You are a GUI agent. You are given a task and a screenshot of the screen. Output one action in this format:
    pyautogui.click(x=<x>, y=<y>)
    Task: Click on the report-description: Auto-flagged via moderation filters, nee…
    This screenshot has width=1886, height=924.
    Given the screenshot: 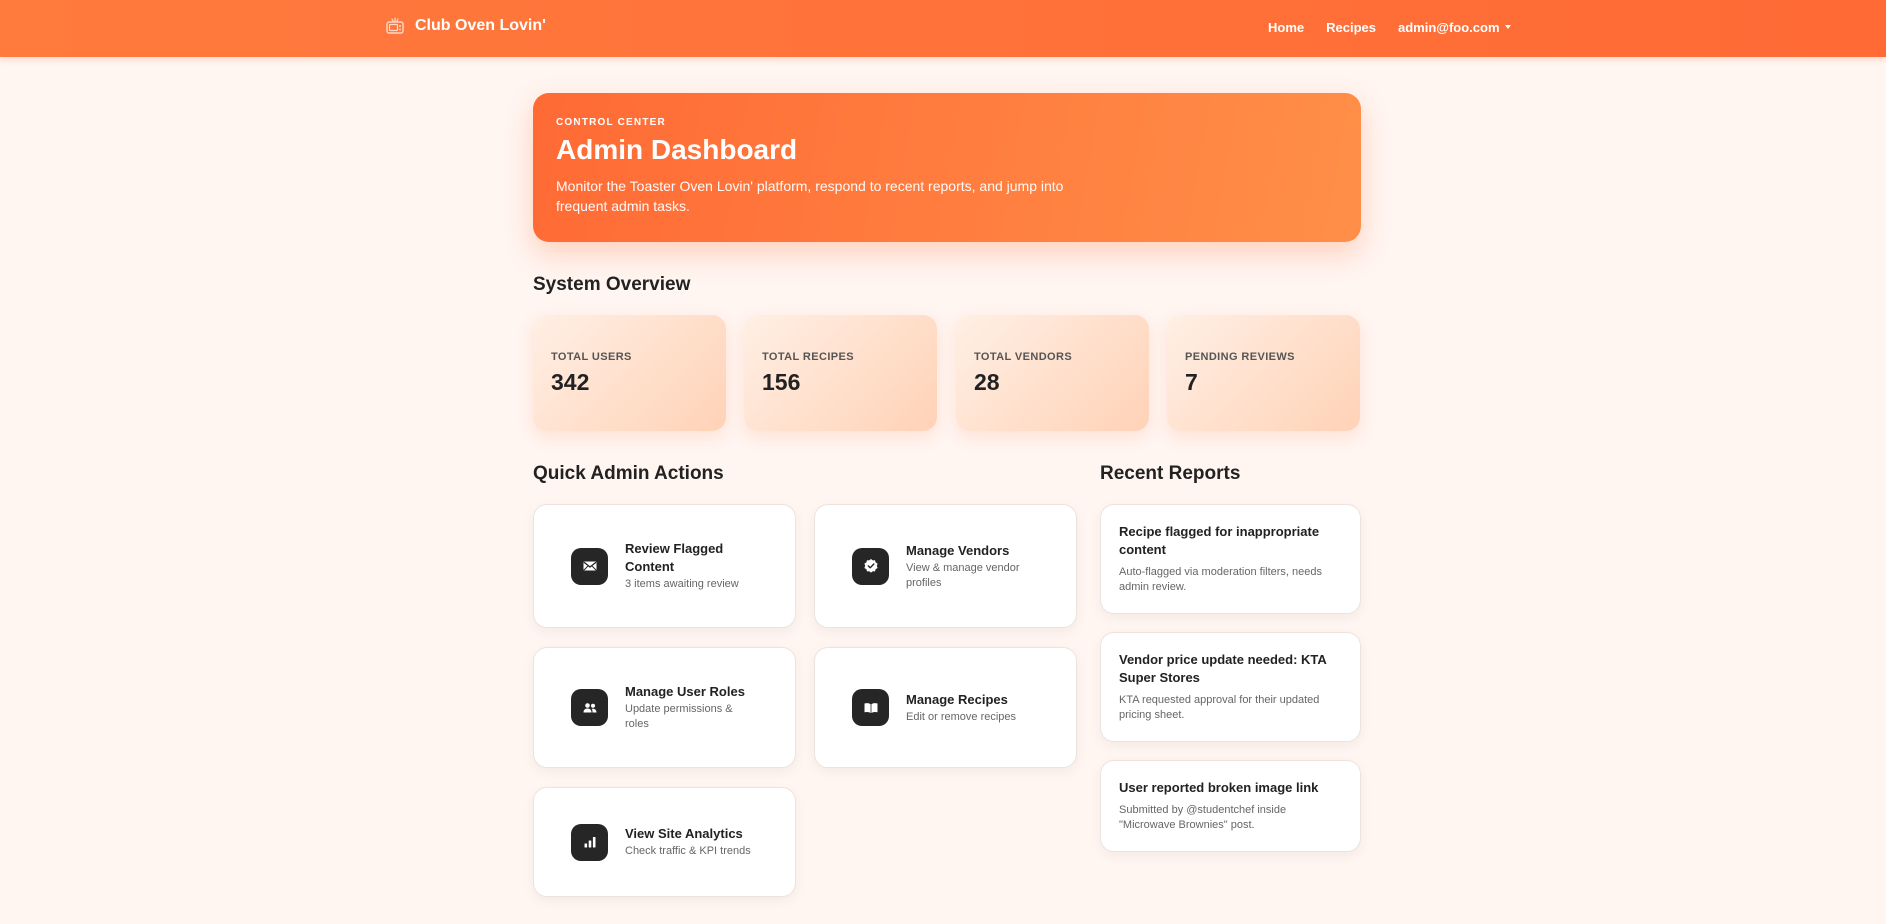 What is the action you would take?
    pyautogui.click(x=1221, y=579)
    